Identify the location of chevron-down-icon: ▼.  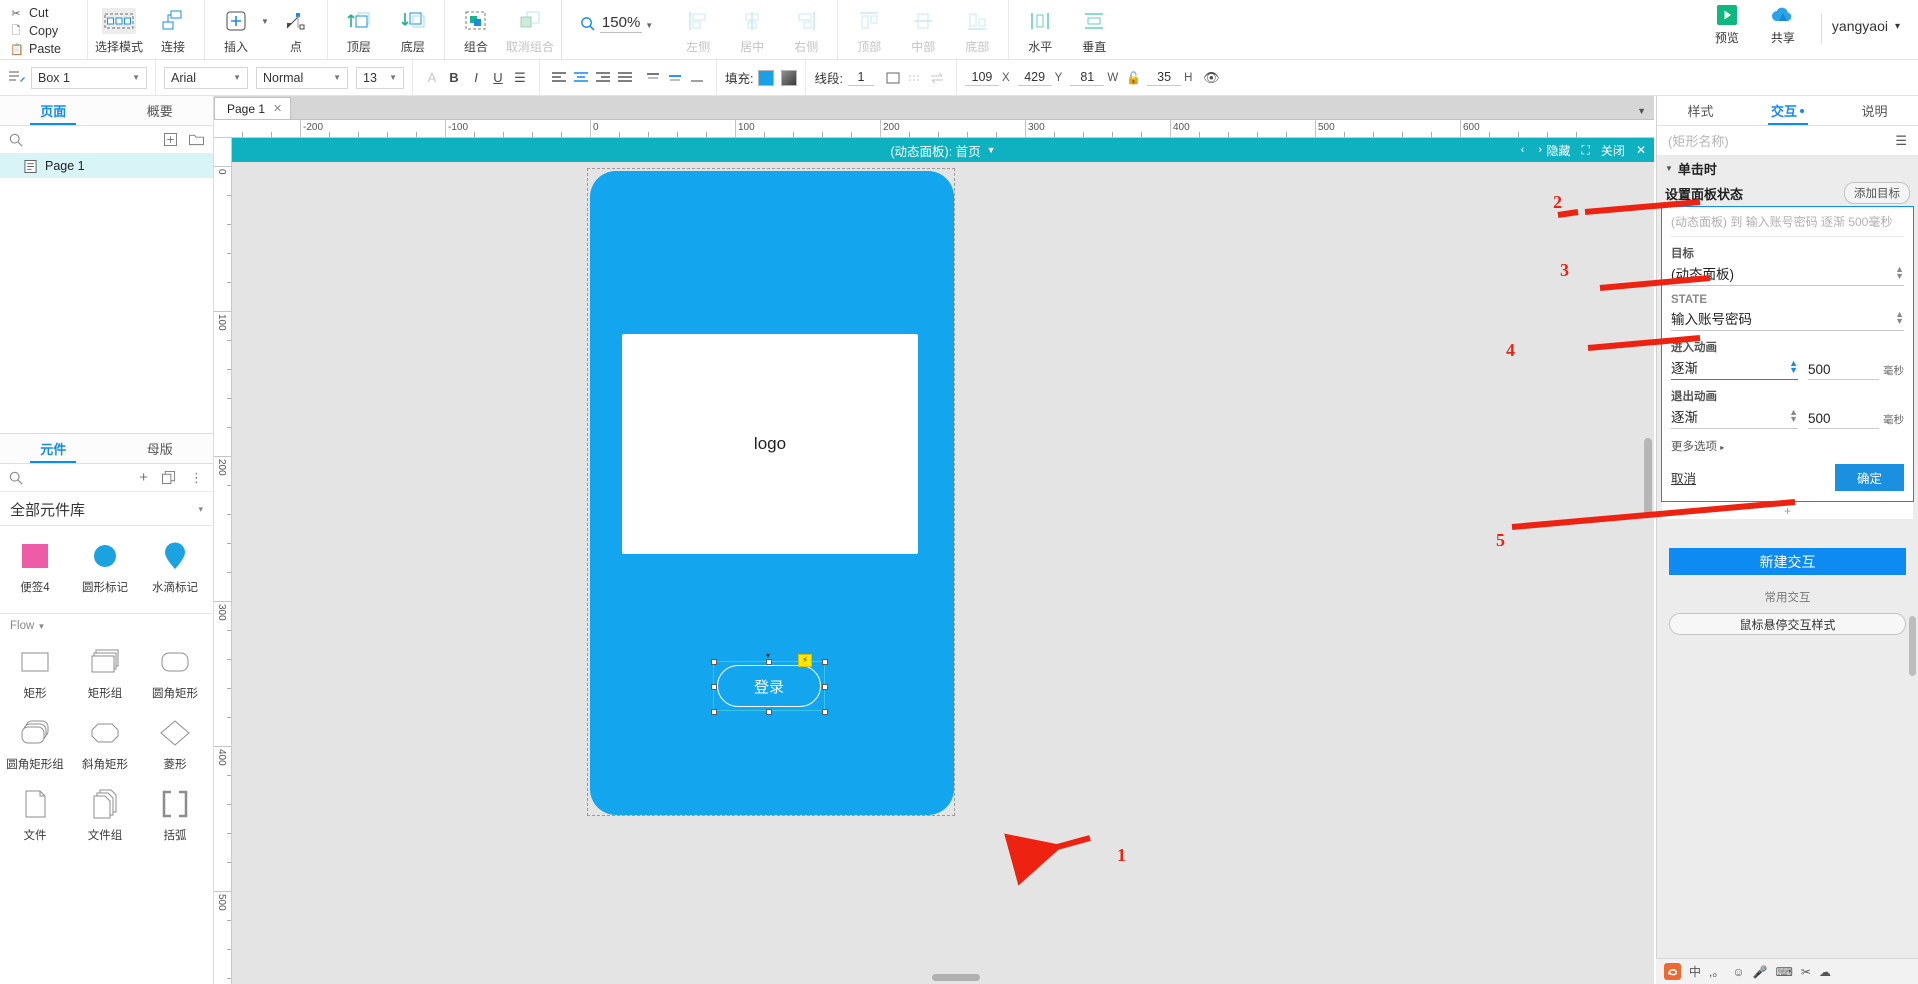
(991, 150).